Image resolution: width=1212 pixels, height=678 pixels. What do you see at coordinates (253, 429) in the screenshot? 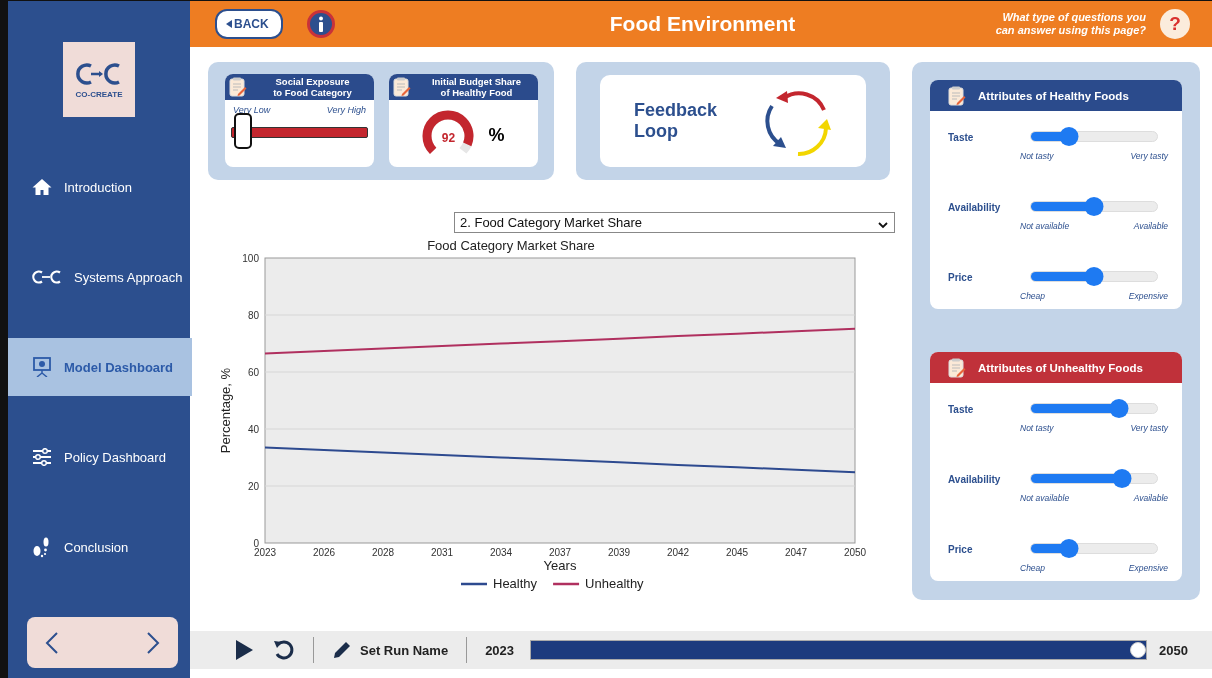
I see `axis-tick-label: 40` at bounding box center [253, 429].